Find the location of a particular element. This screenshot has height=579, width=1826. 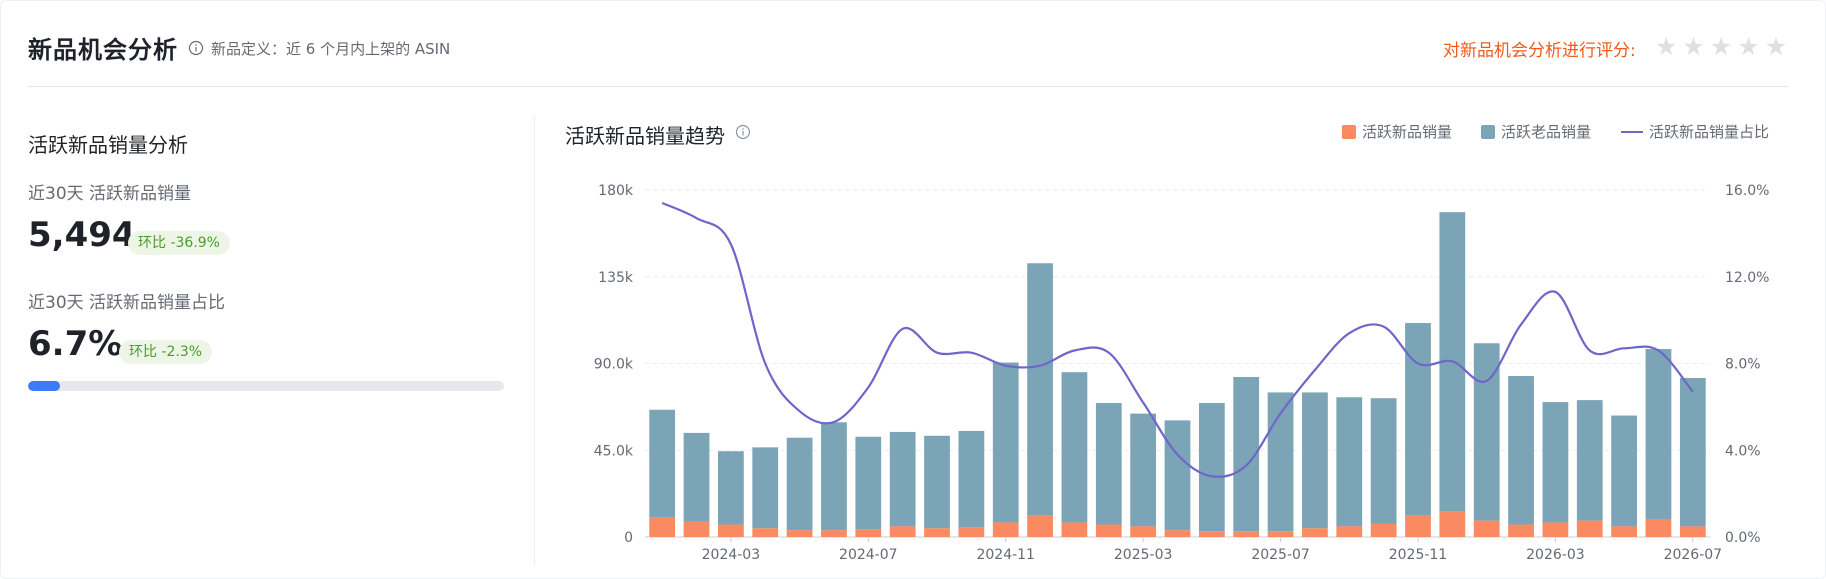

rating-stars: ★ ★ ★ ★ ★ is located at coordinates (1721, 46).